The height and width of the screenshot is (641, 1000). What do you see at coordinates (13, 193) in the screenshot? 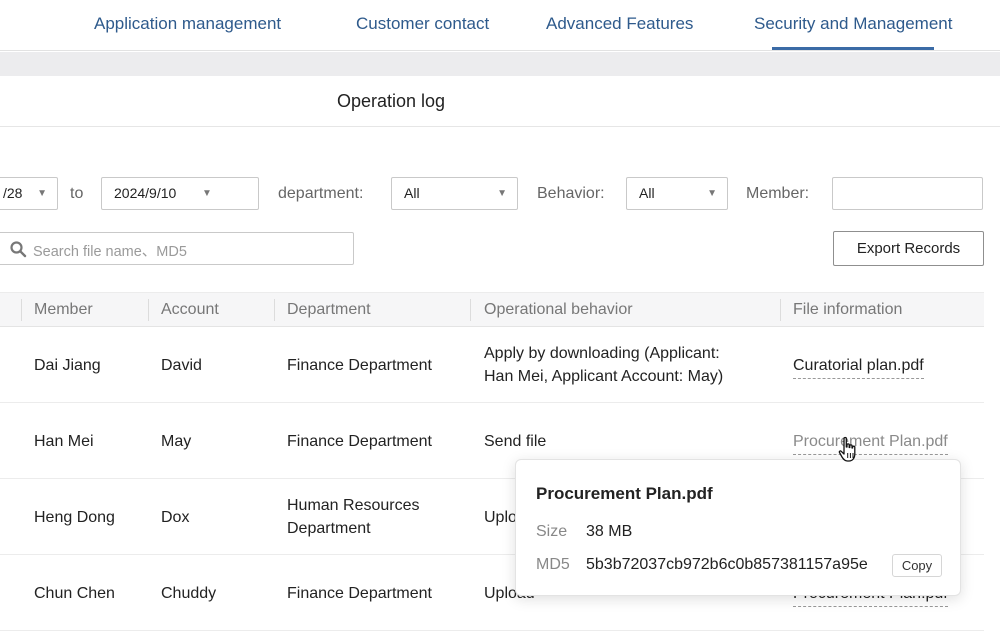
I see `date-from-value: /28` at bounding box center [13, 193].